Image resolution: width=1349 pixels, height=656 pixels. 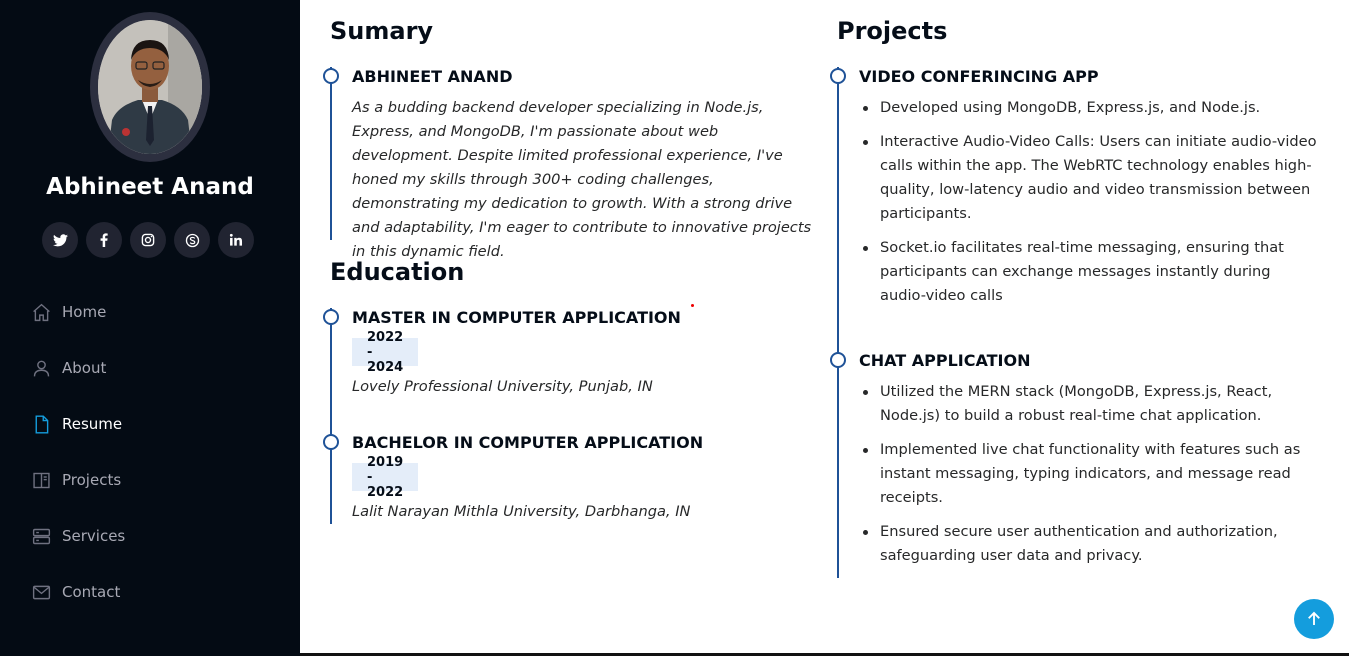 What do you see at coordinates (160, 424) in the screenshot?
I see `nav-item-resume: Resume` at bounding box center [160, 424].